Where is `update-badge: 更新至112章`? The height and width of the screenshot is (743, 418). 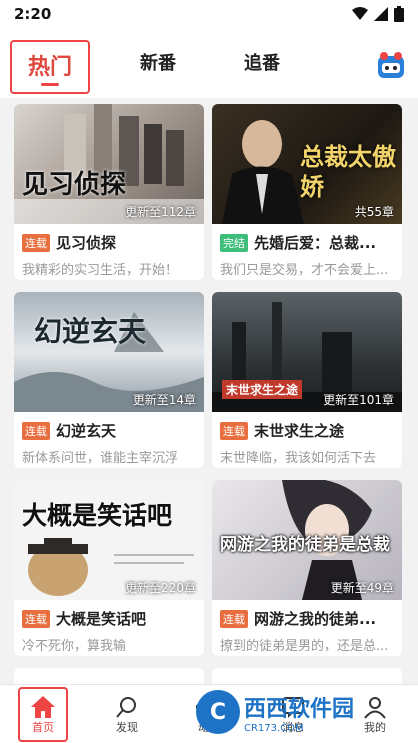 update-badge: 更新至112章 is located at coordinates (160, 212).